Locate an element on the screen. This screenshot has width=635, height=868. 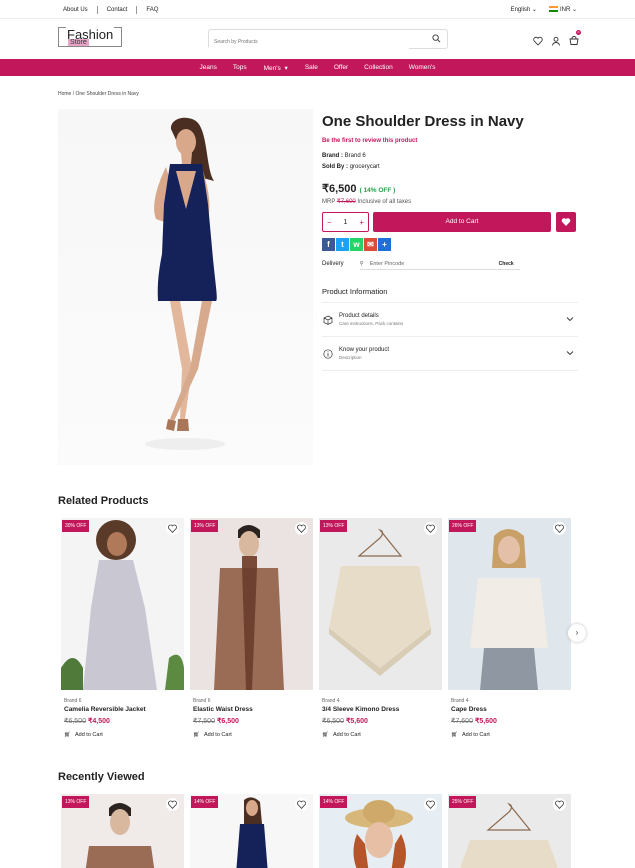
share-plus-icon: + is located at coordinates (384, 244).